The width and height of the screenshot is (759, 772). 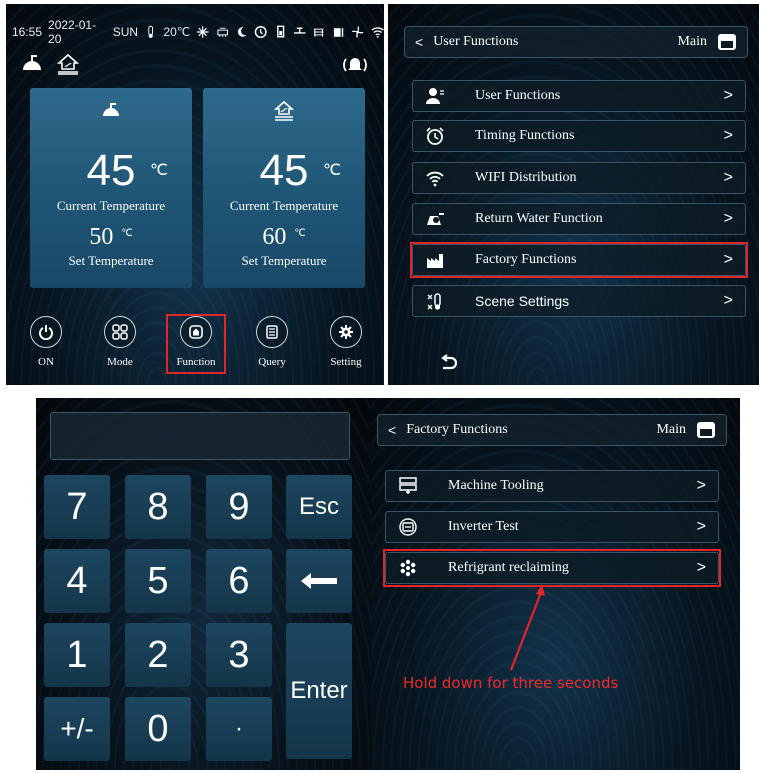 I want to click on status-time: 16:55, so click(x=27, y=32).